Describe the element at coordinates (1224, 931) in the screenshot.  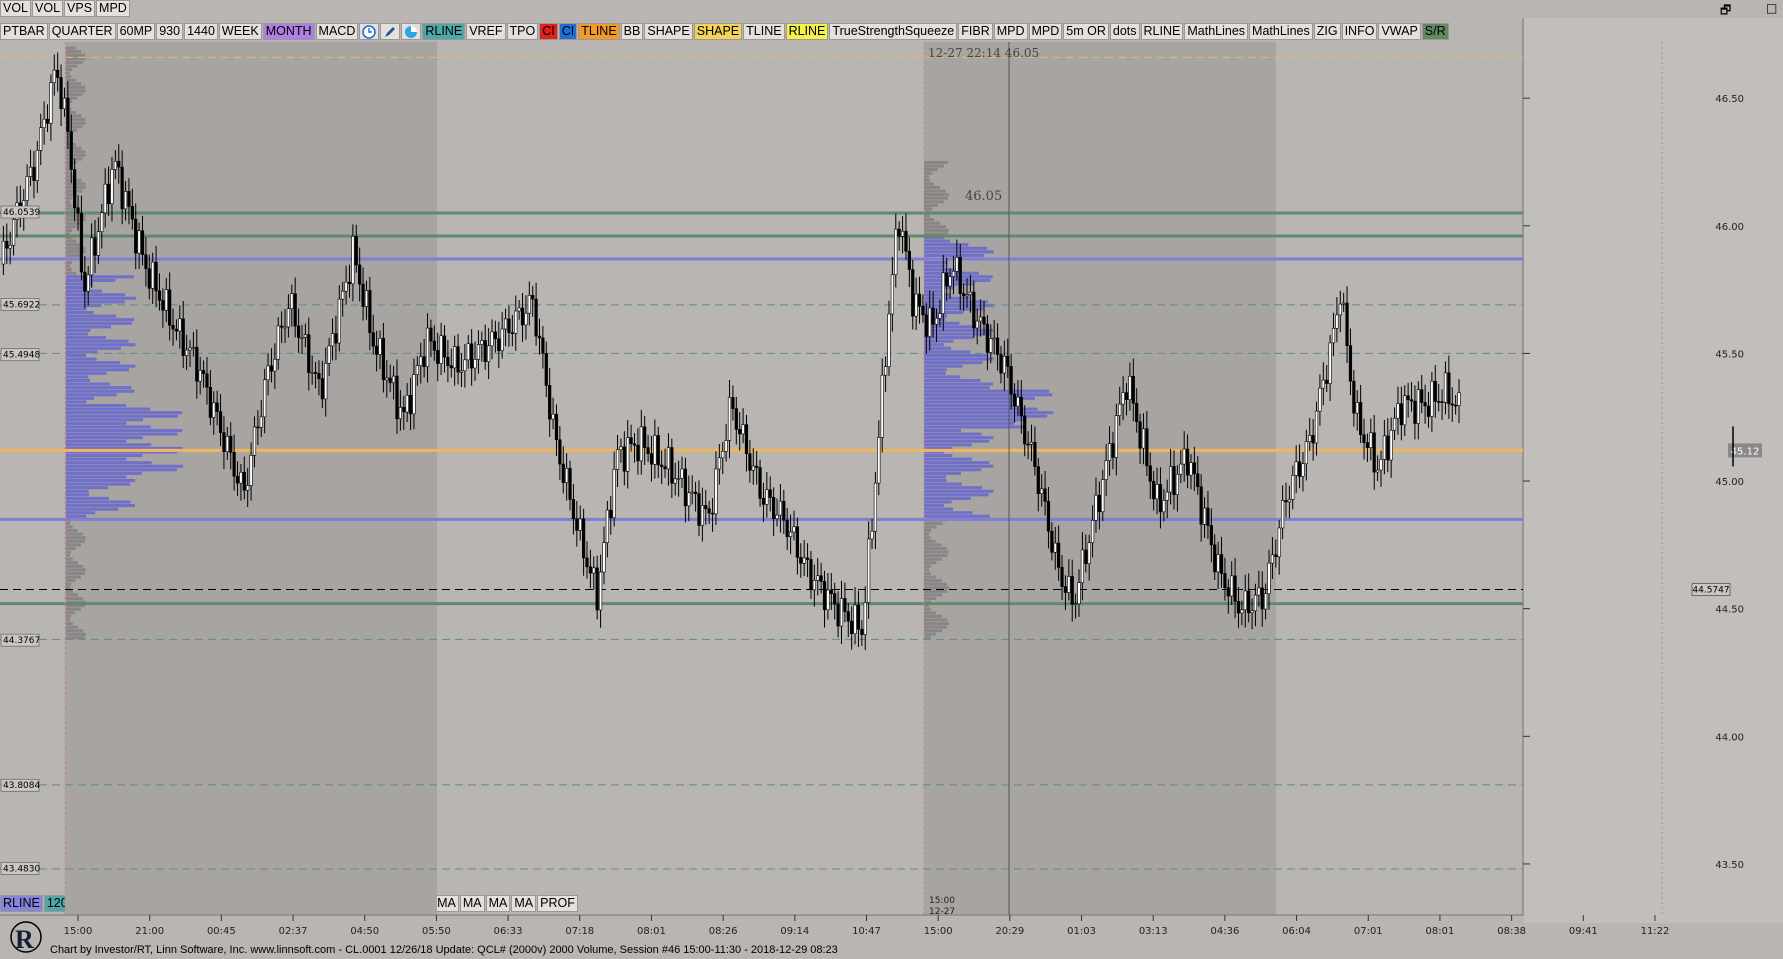
I see `x-tick-label: 04:36` at that location.